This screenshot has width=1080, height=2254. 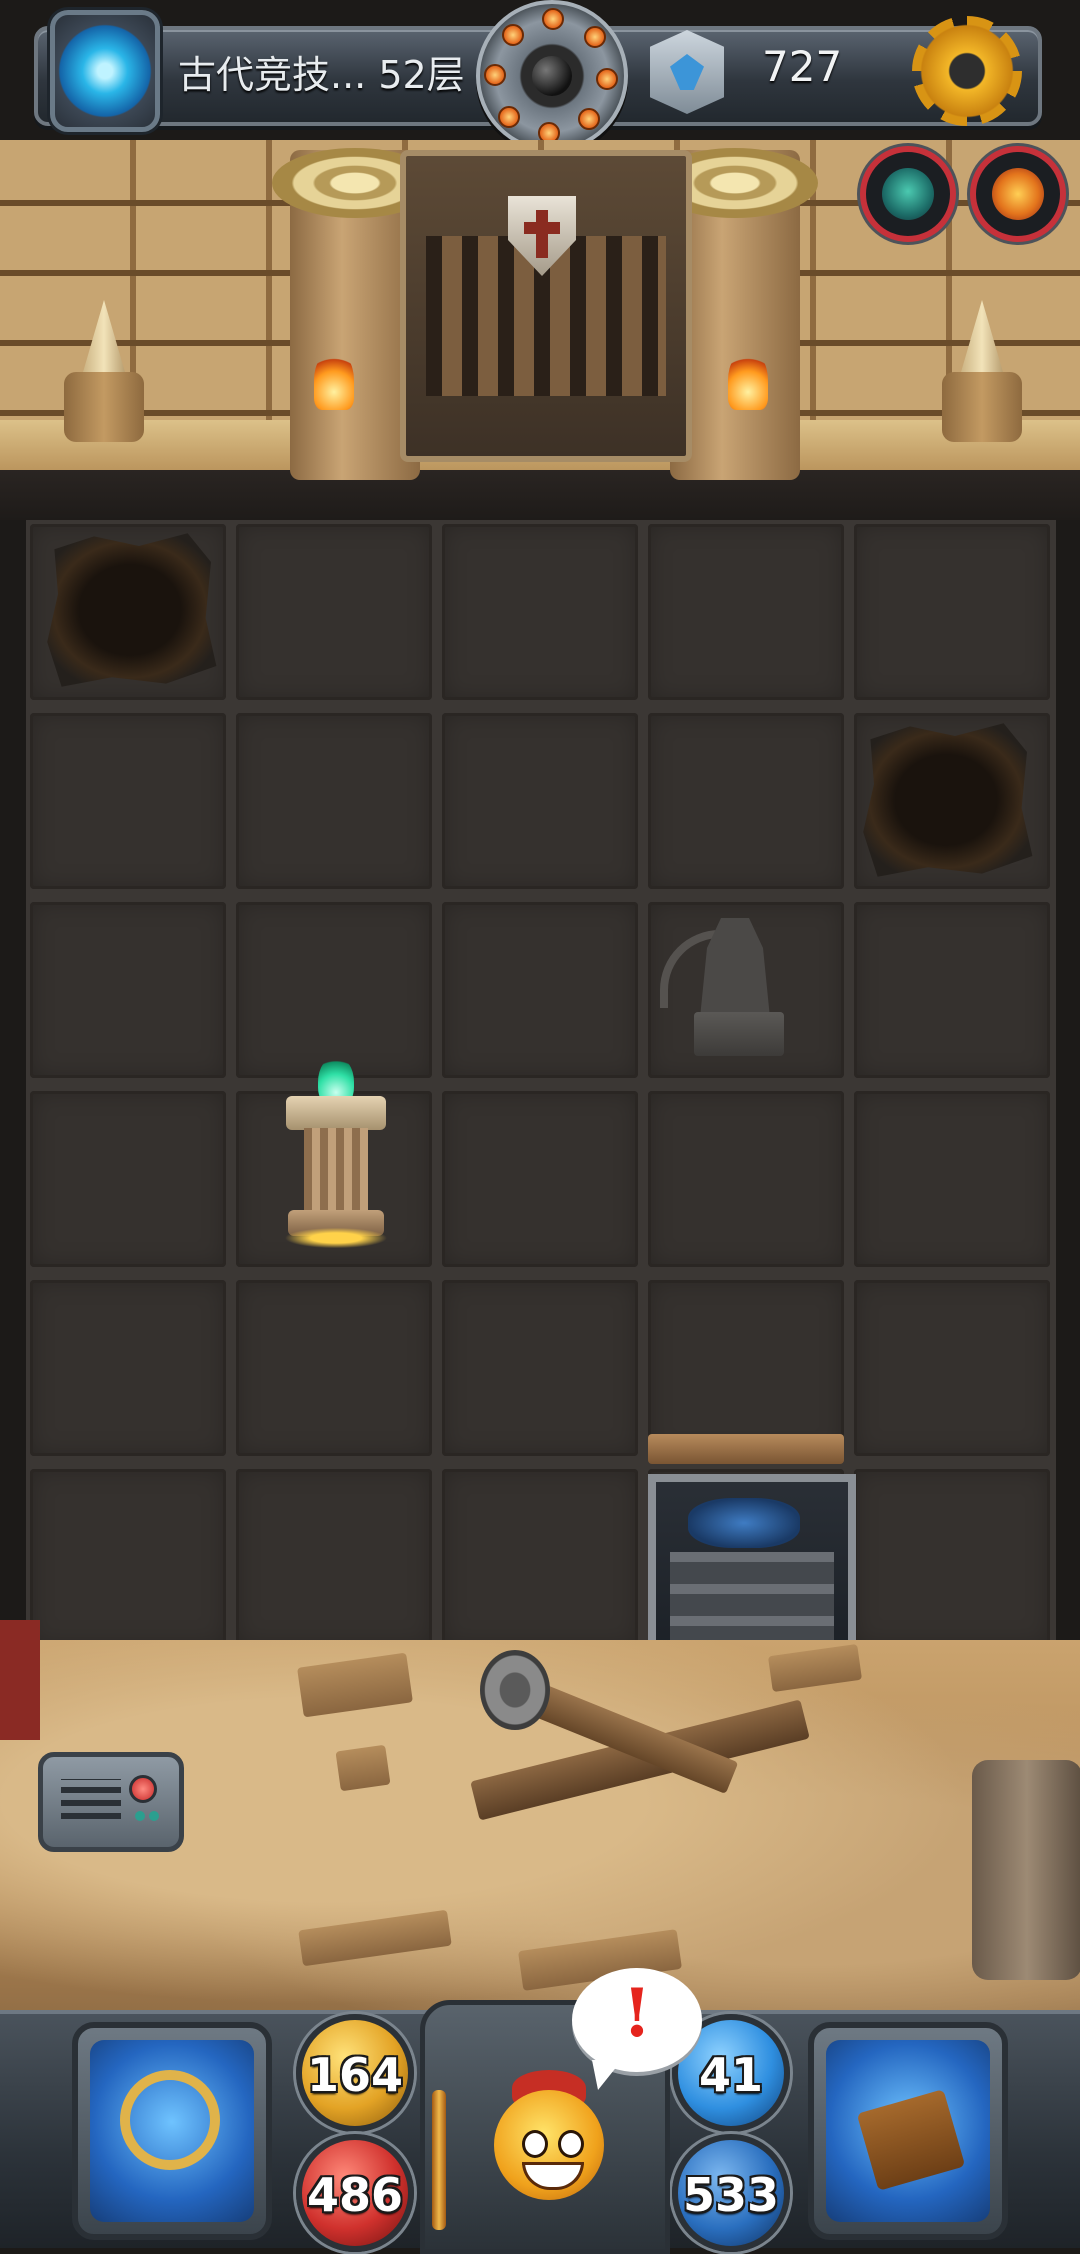 I want to click on ghoul-icon, so click(x=908, y=194).